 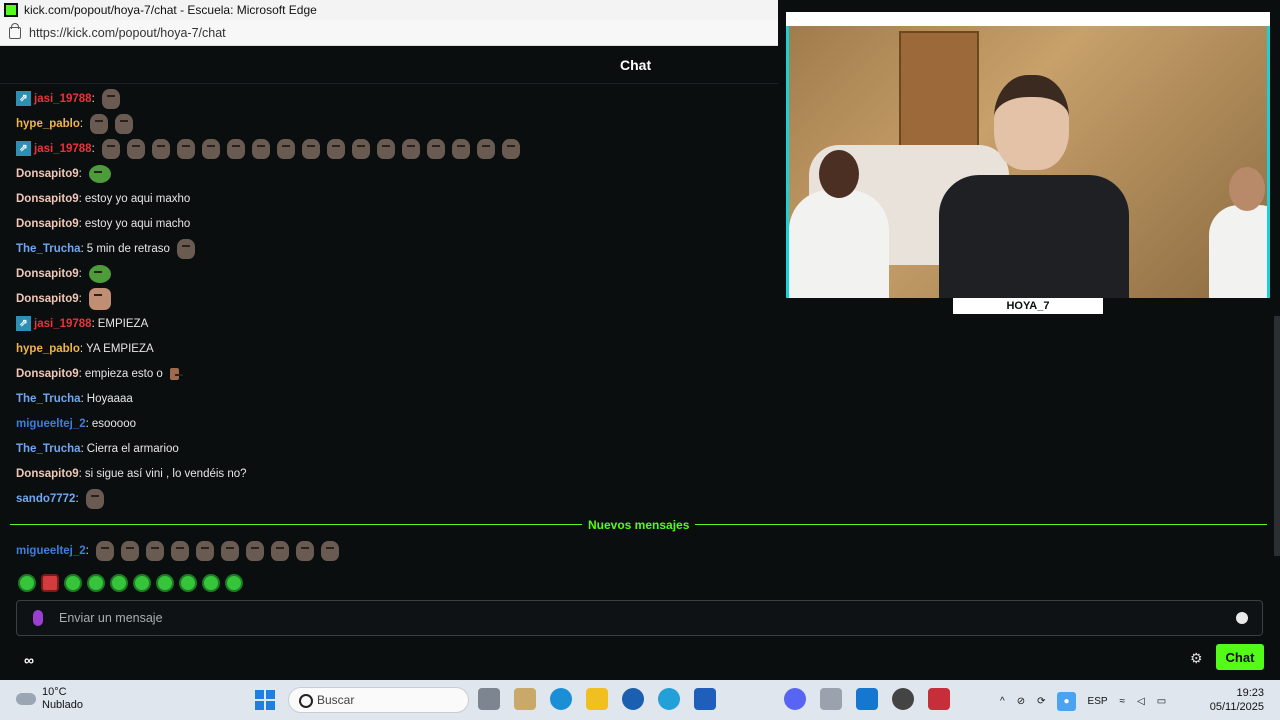 I want to click on help-icon, so click(x=669, y=699).